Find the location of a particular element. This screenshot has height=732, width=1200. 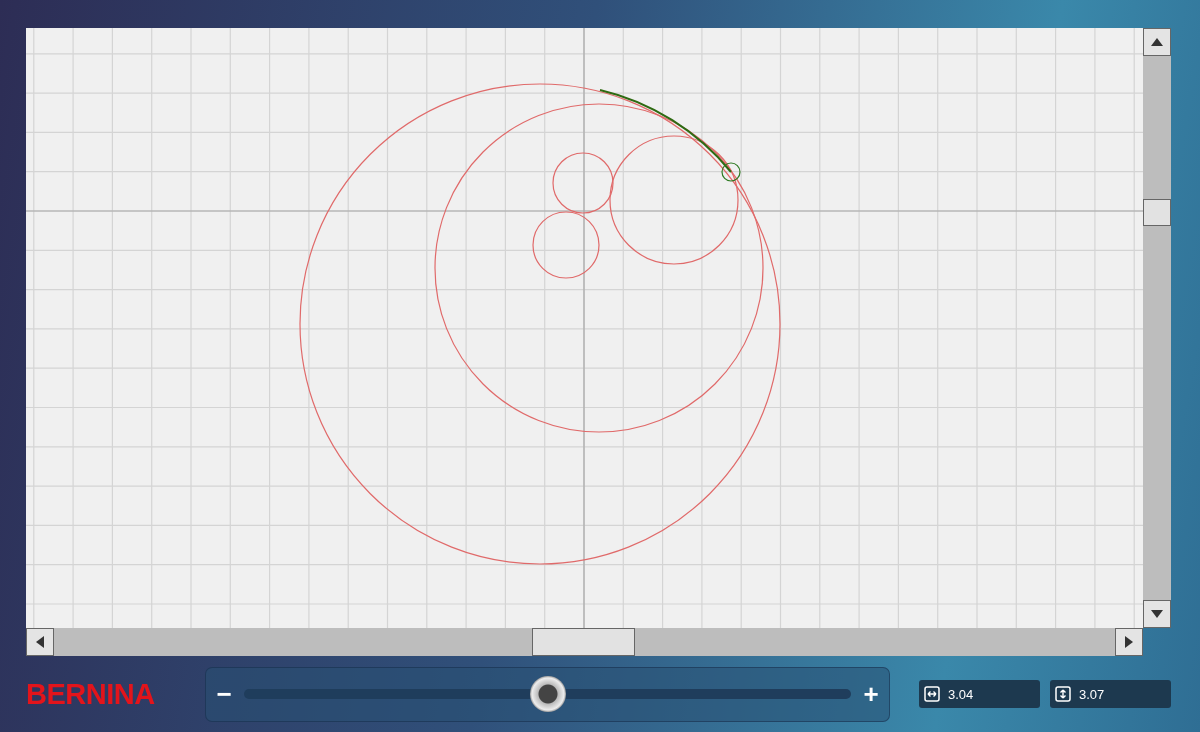

dimension-field: 3.07 is located at coordinates (1110, 694).